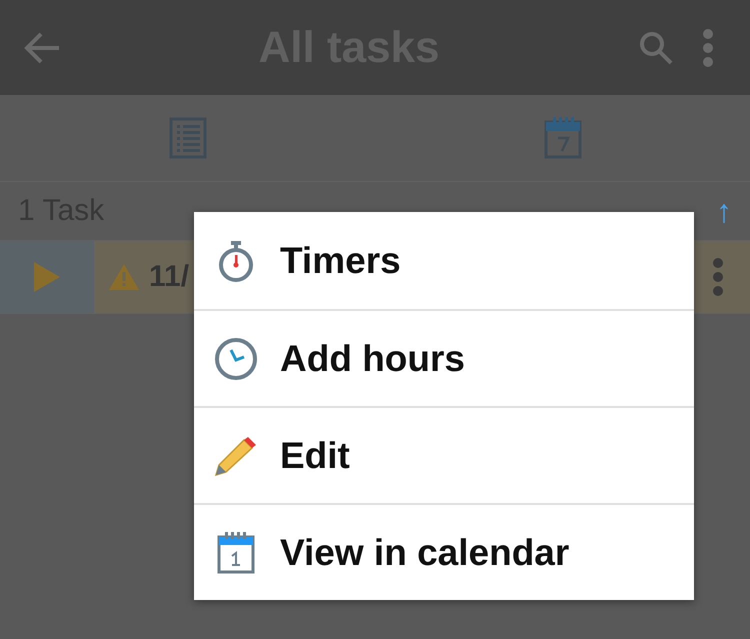 This screenshot has height=639, width=750. What do you see at coordinates (124, 277) in the screenshot?
I see `warning-icon` at bounding box center [124, 277].